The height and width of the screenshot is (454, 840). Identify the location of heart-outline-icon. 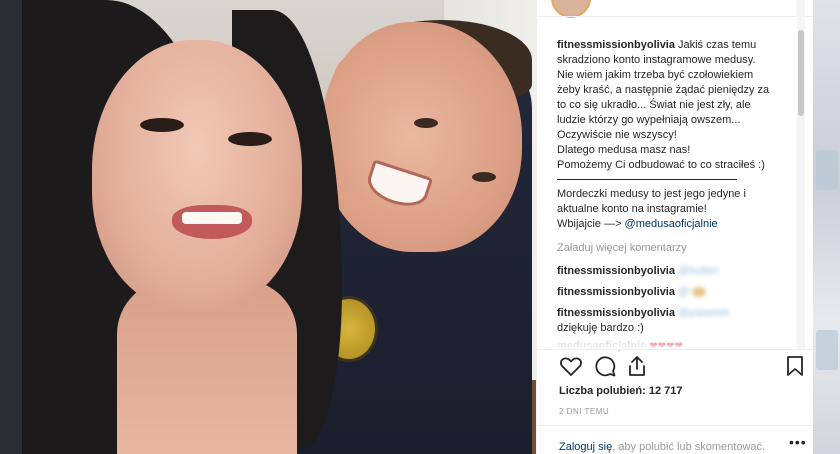
(572, 367).